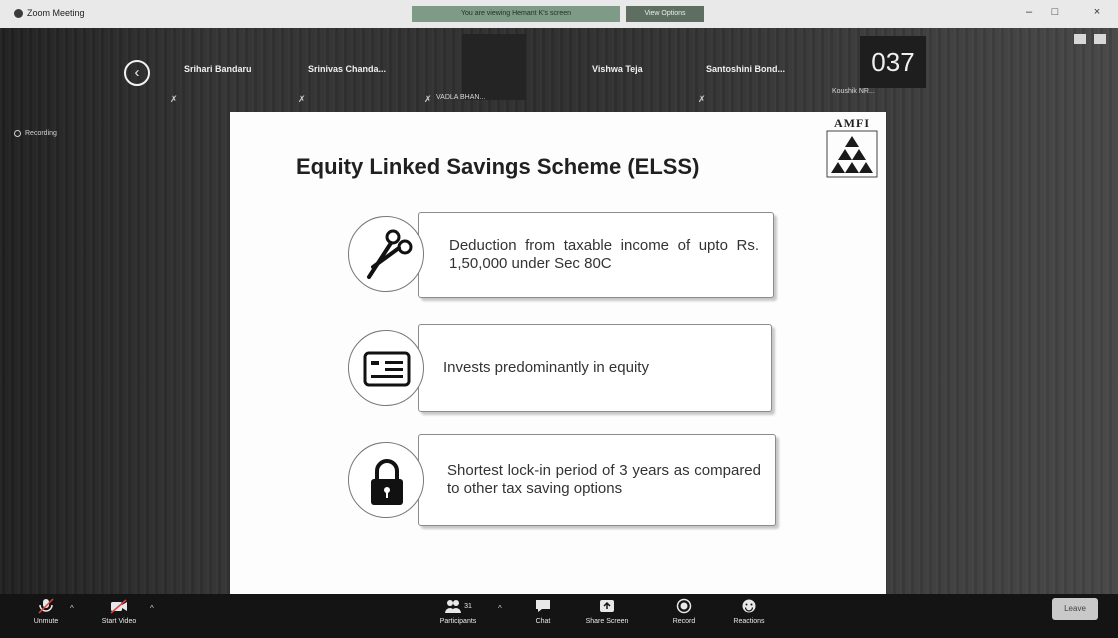 This screenshot has width=1118, height=638. What do you see at coordinates (118, 606) in the screenshot?
I see `video-off-icon` at bounding box center [118, 606].